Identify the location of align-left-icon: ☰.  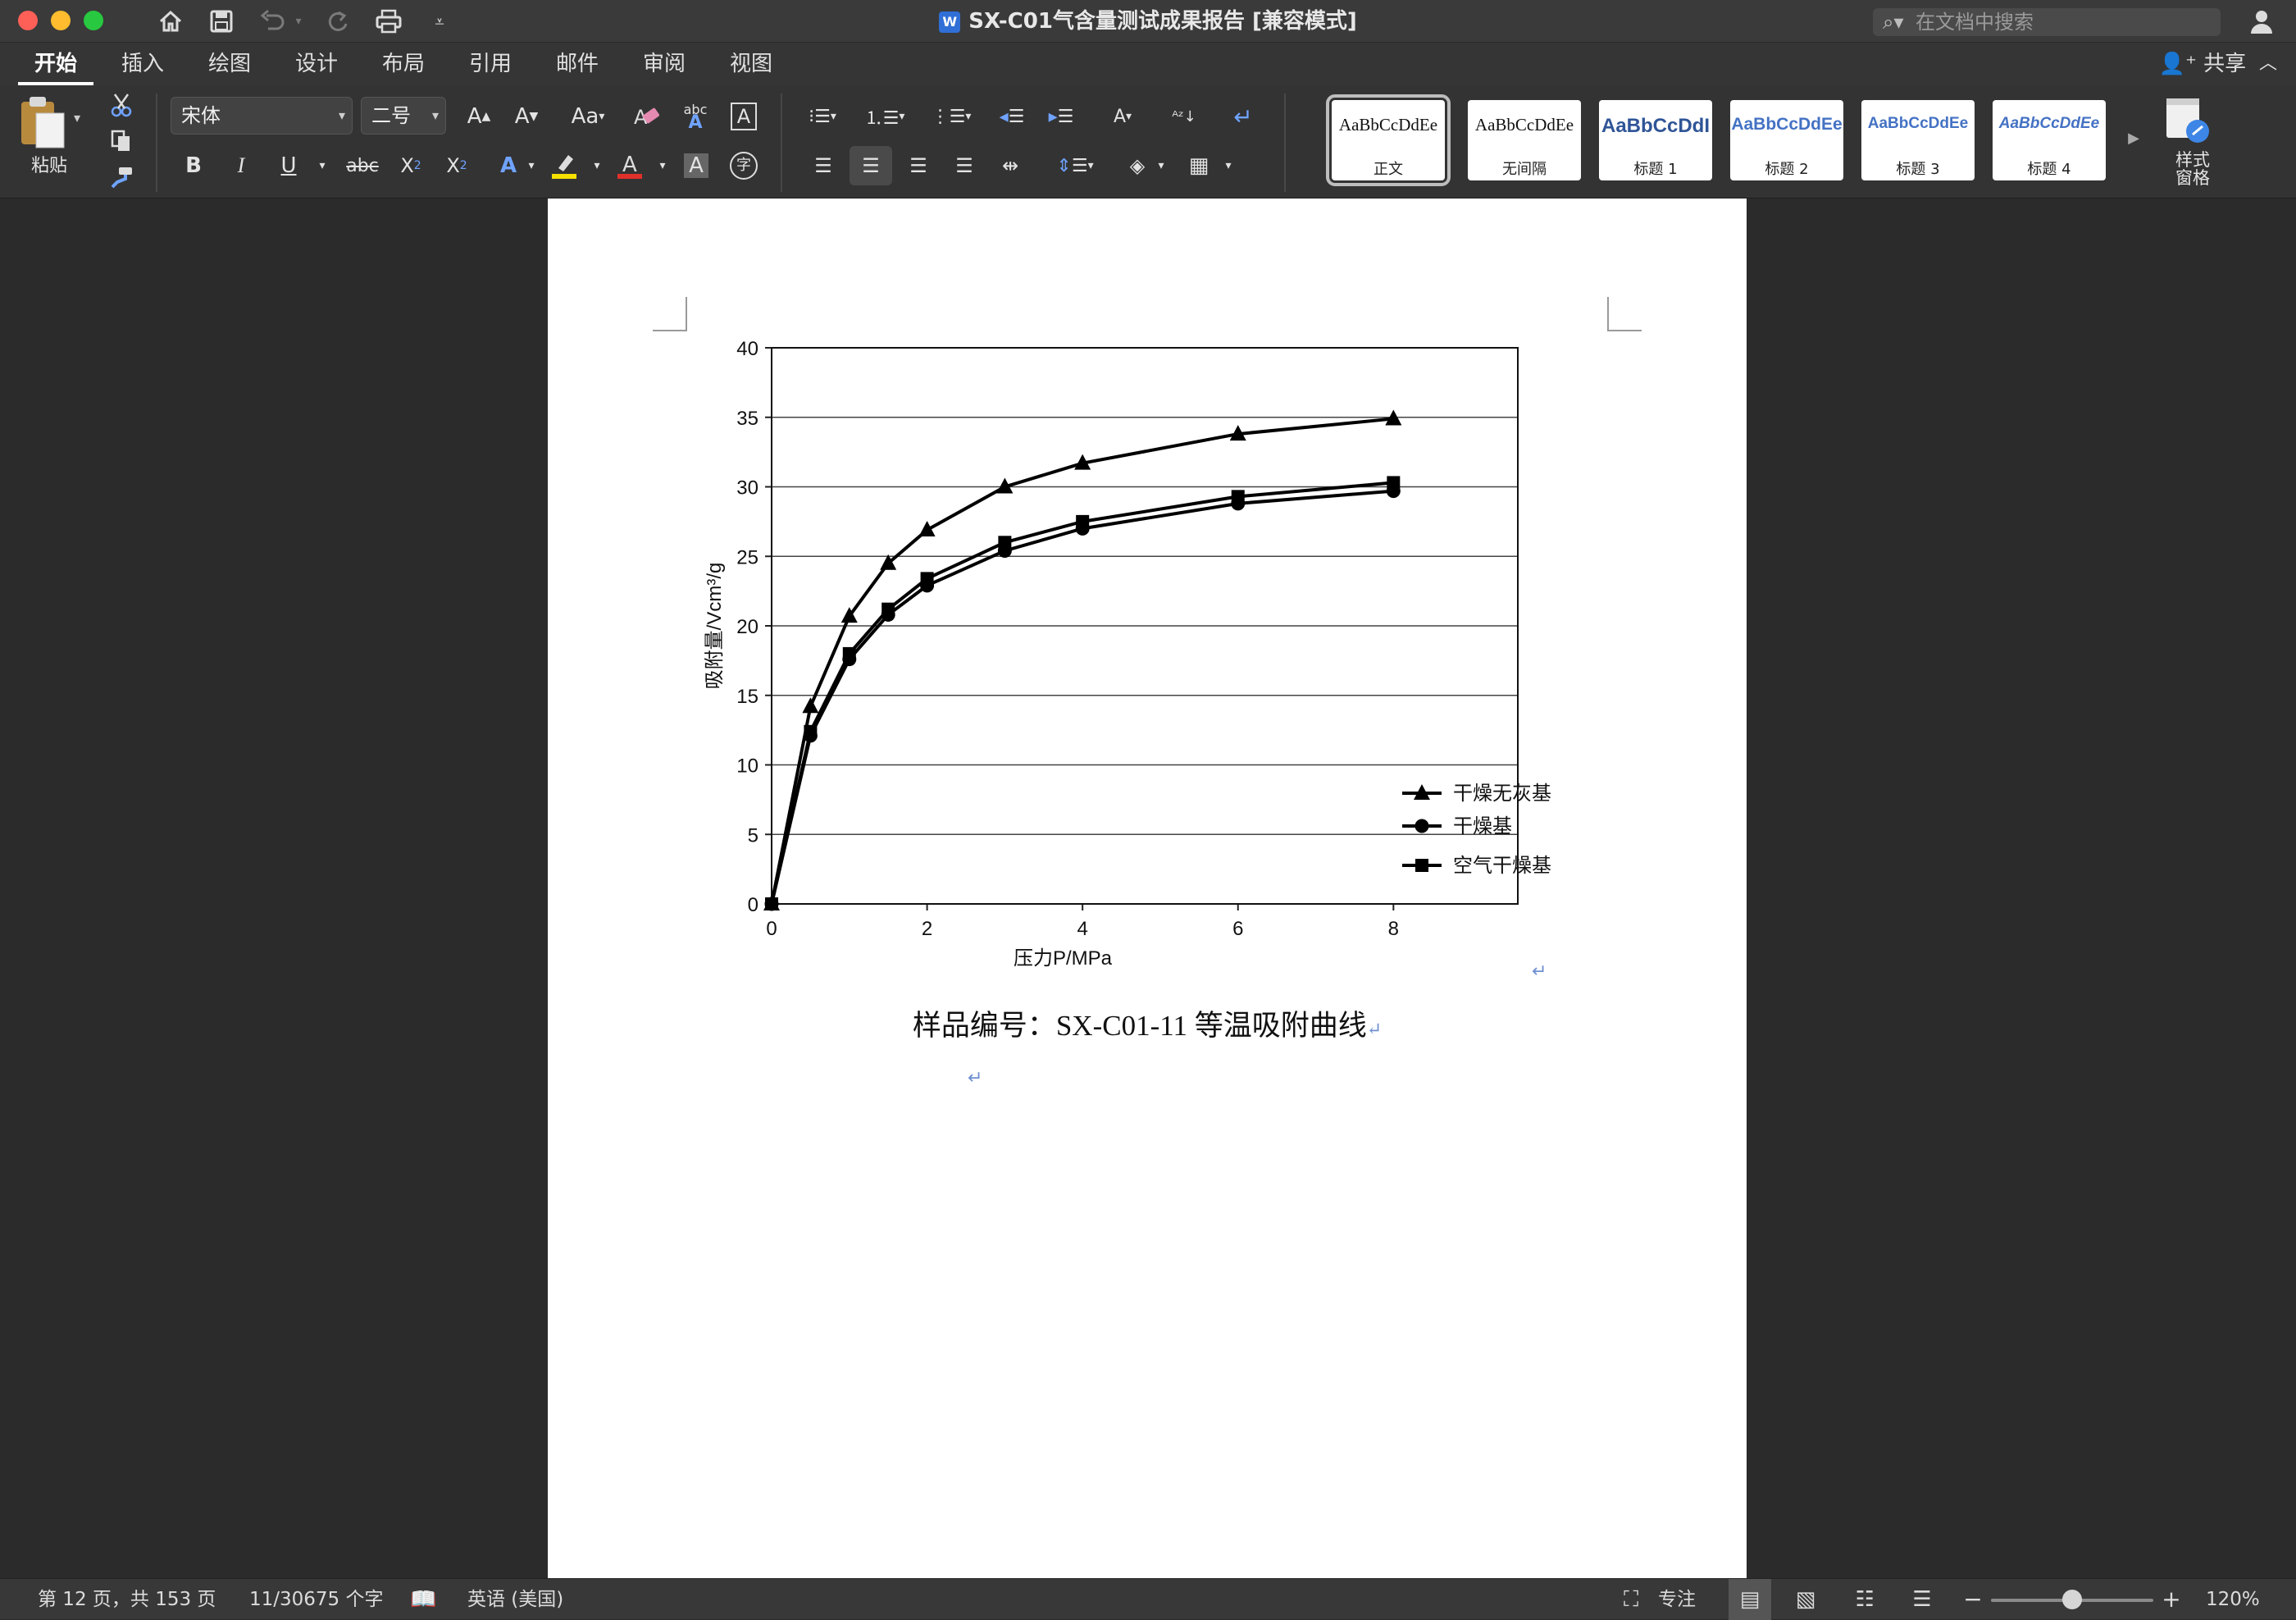
(823, 166).